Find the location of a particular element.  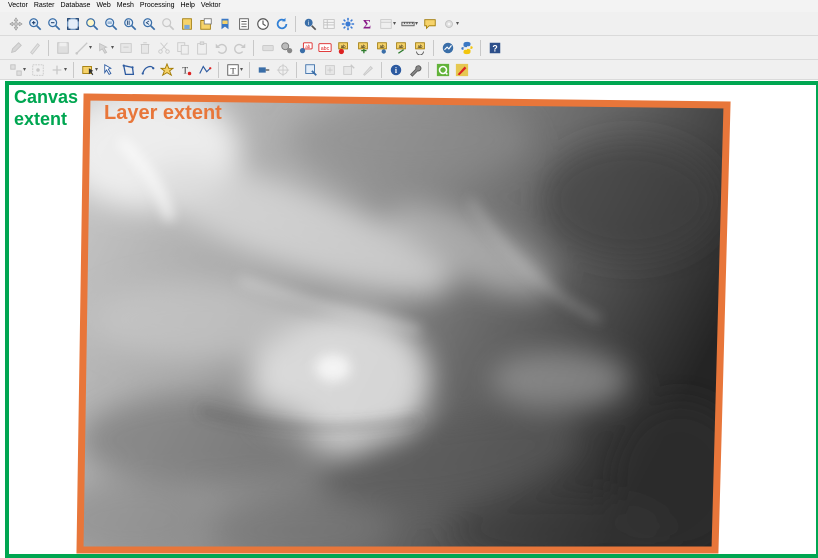

menu-item-vektor: Vektor is located at coordinates (211, 6).